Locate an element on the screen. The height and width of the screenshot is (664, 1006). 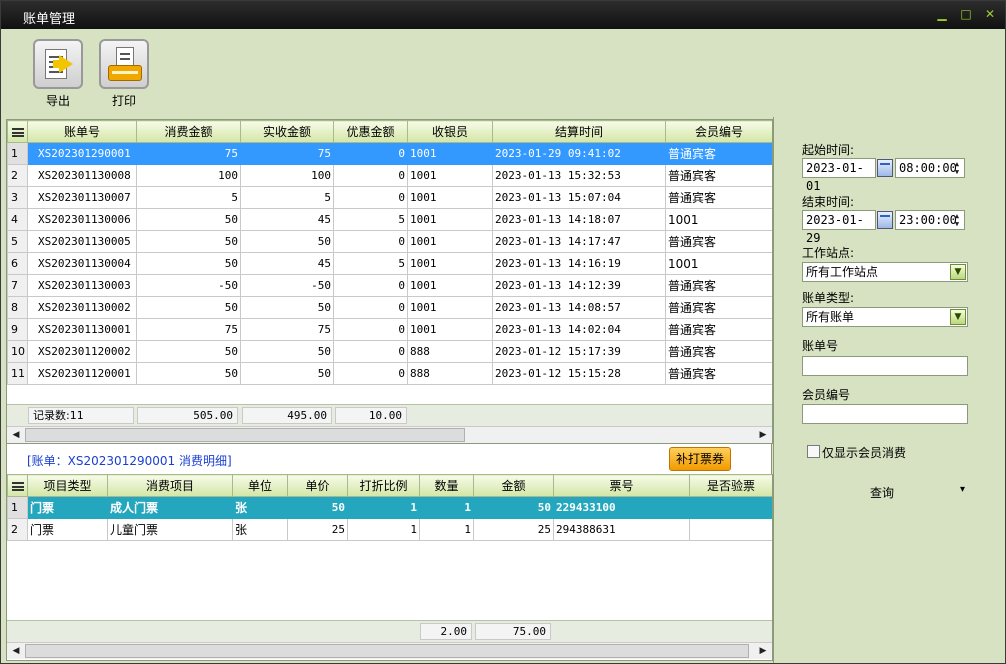
reprint-ticket-button: 补打票券 is located at coordinates (700, 459).